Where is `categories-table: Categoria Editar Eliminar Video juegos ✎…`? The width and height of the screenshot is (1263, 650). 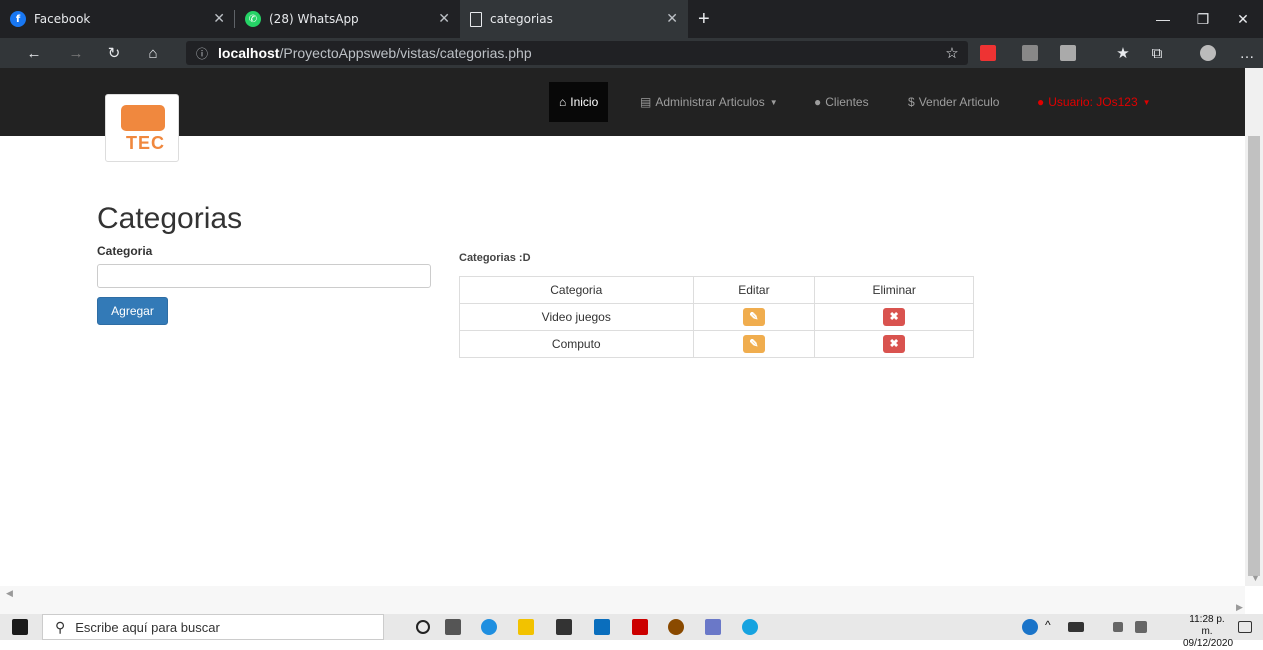 categories-table: Categoria Editar Eliminar Video juegos ✎… is located at coordinates (716, 317).